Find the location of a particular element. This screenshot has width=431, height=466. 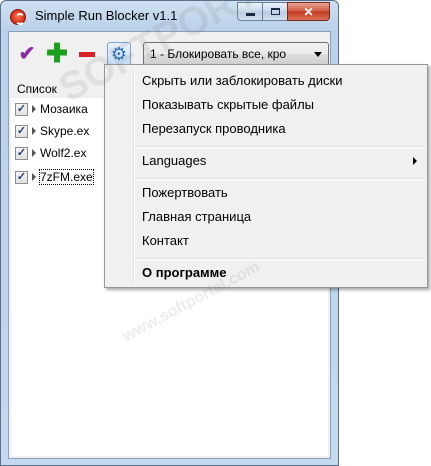

submenu-arrow-icon is located at coordinates (415, 161).